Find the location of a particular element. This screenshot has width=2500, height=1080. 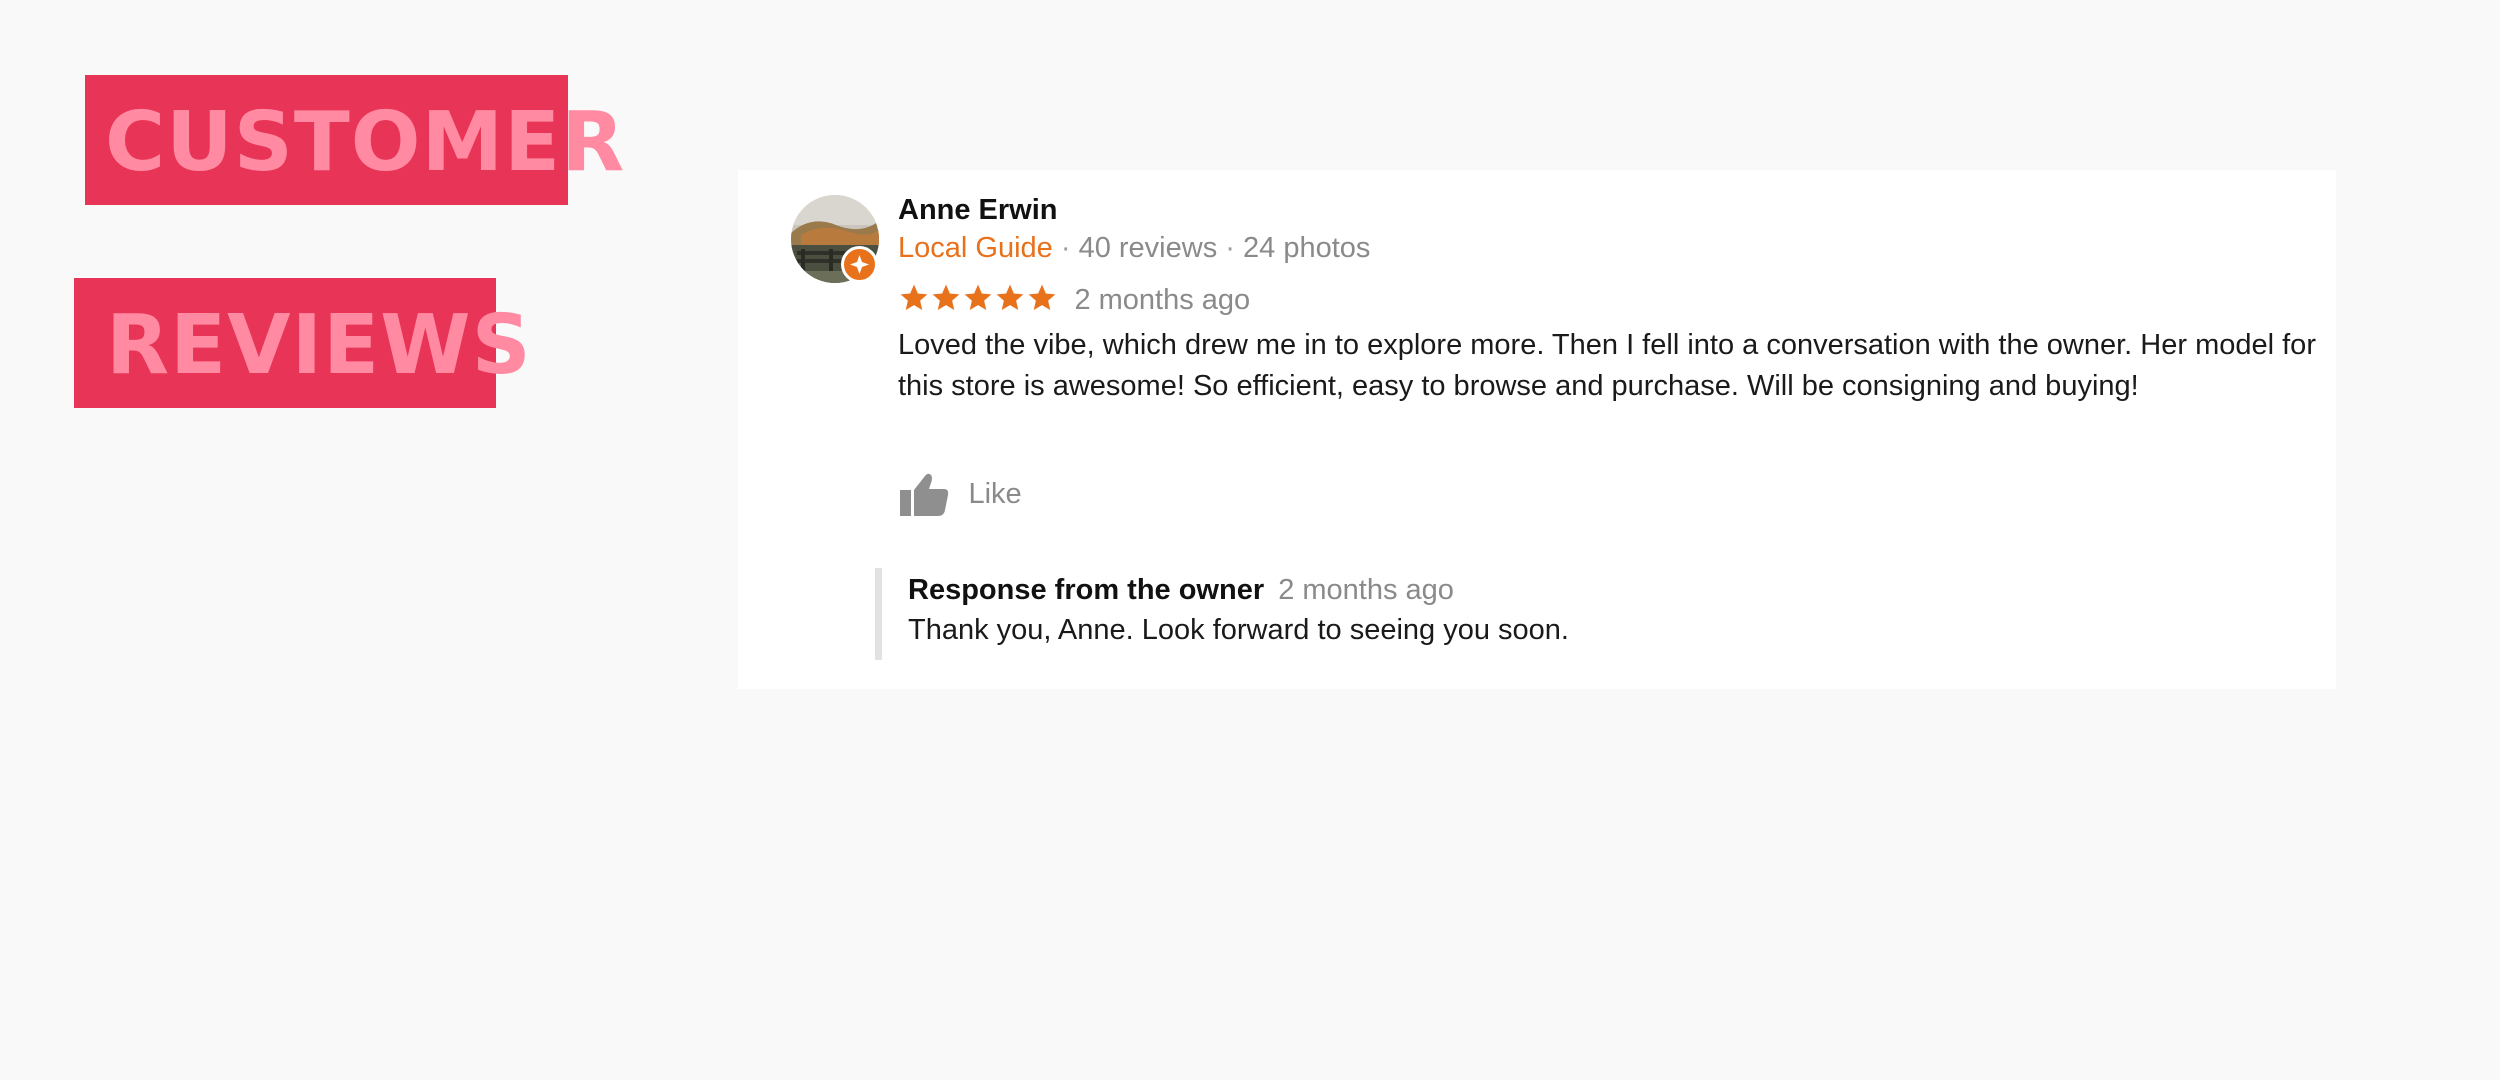

rating-row: 2 months ago is located at coordinates (1074, 302).